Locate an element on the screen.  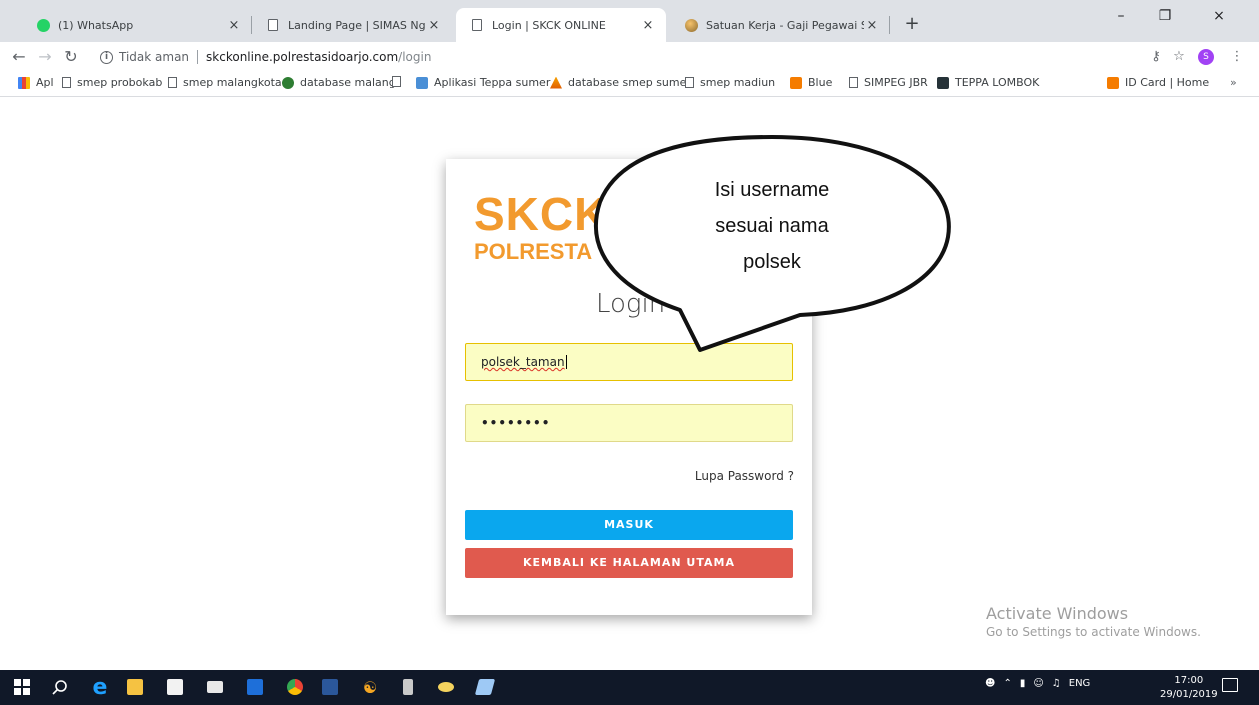
wifi-icon: ☺ is located at coordinates (1038, 683).